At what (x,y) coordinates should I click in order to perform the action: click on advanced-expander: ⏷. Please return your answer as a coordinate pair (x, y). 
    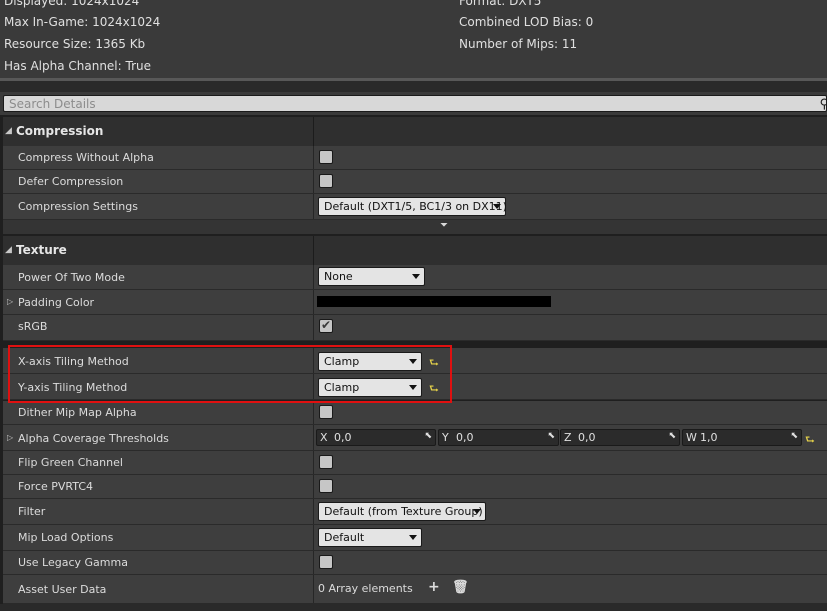
    Looking at the image, I should click on (415, 227).